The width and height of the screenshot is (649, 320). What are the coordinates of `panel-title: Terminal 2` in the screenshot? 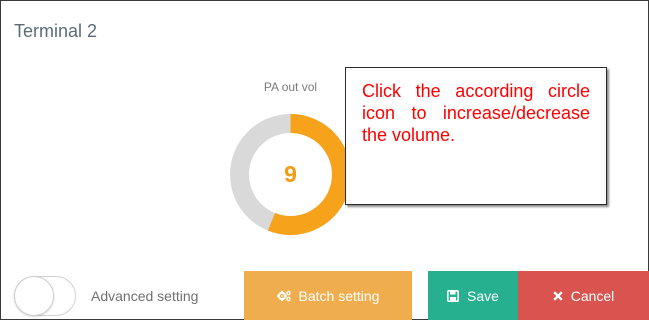 It's located at (56, 31).